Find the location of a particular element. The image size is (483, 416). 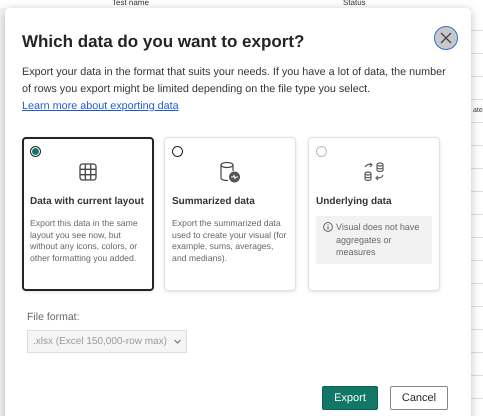

database-swap-icon is located at coordinates (374, 172).